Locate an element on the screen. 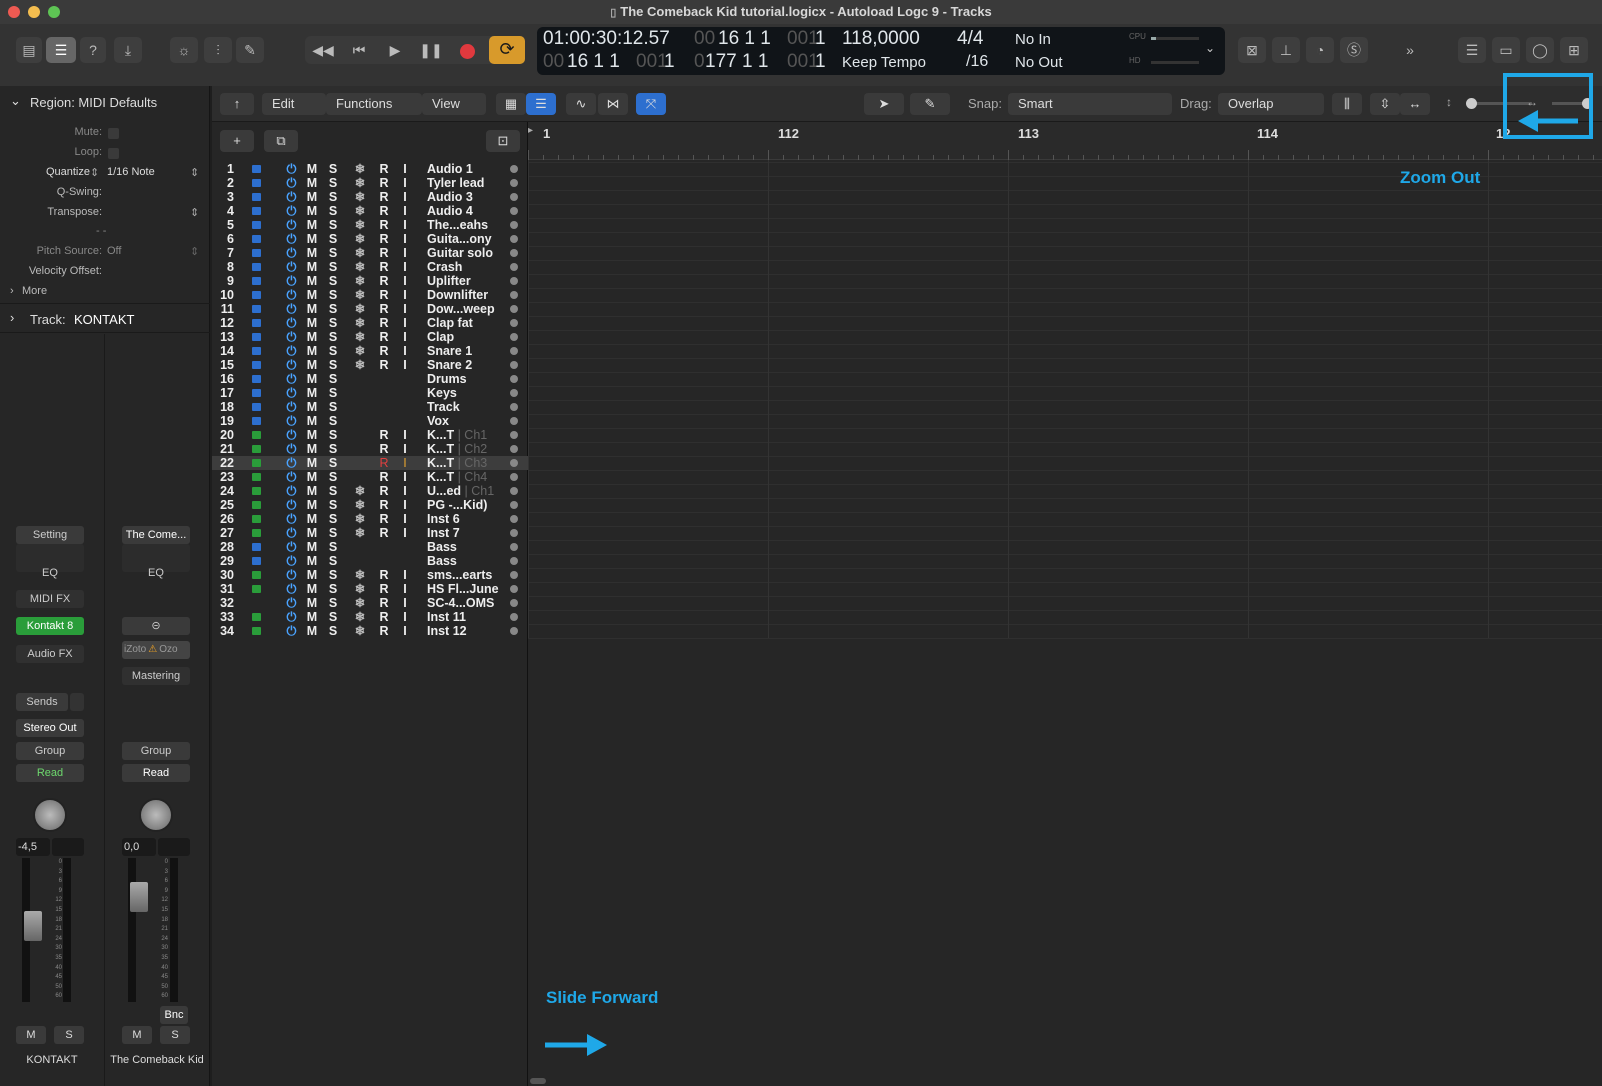  mixer-button: ⫶ is located at coordinates (218, 50).